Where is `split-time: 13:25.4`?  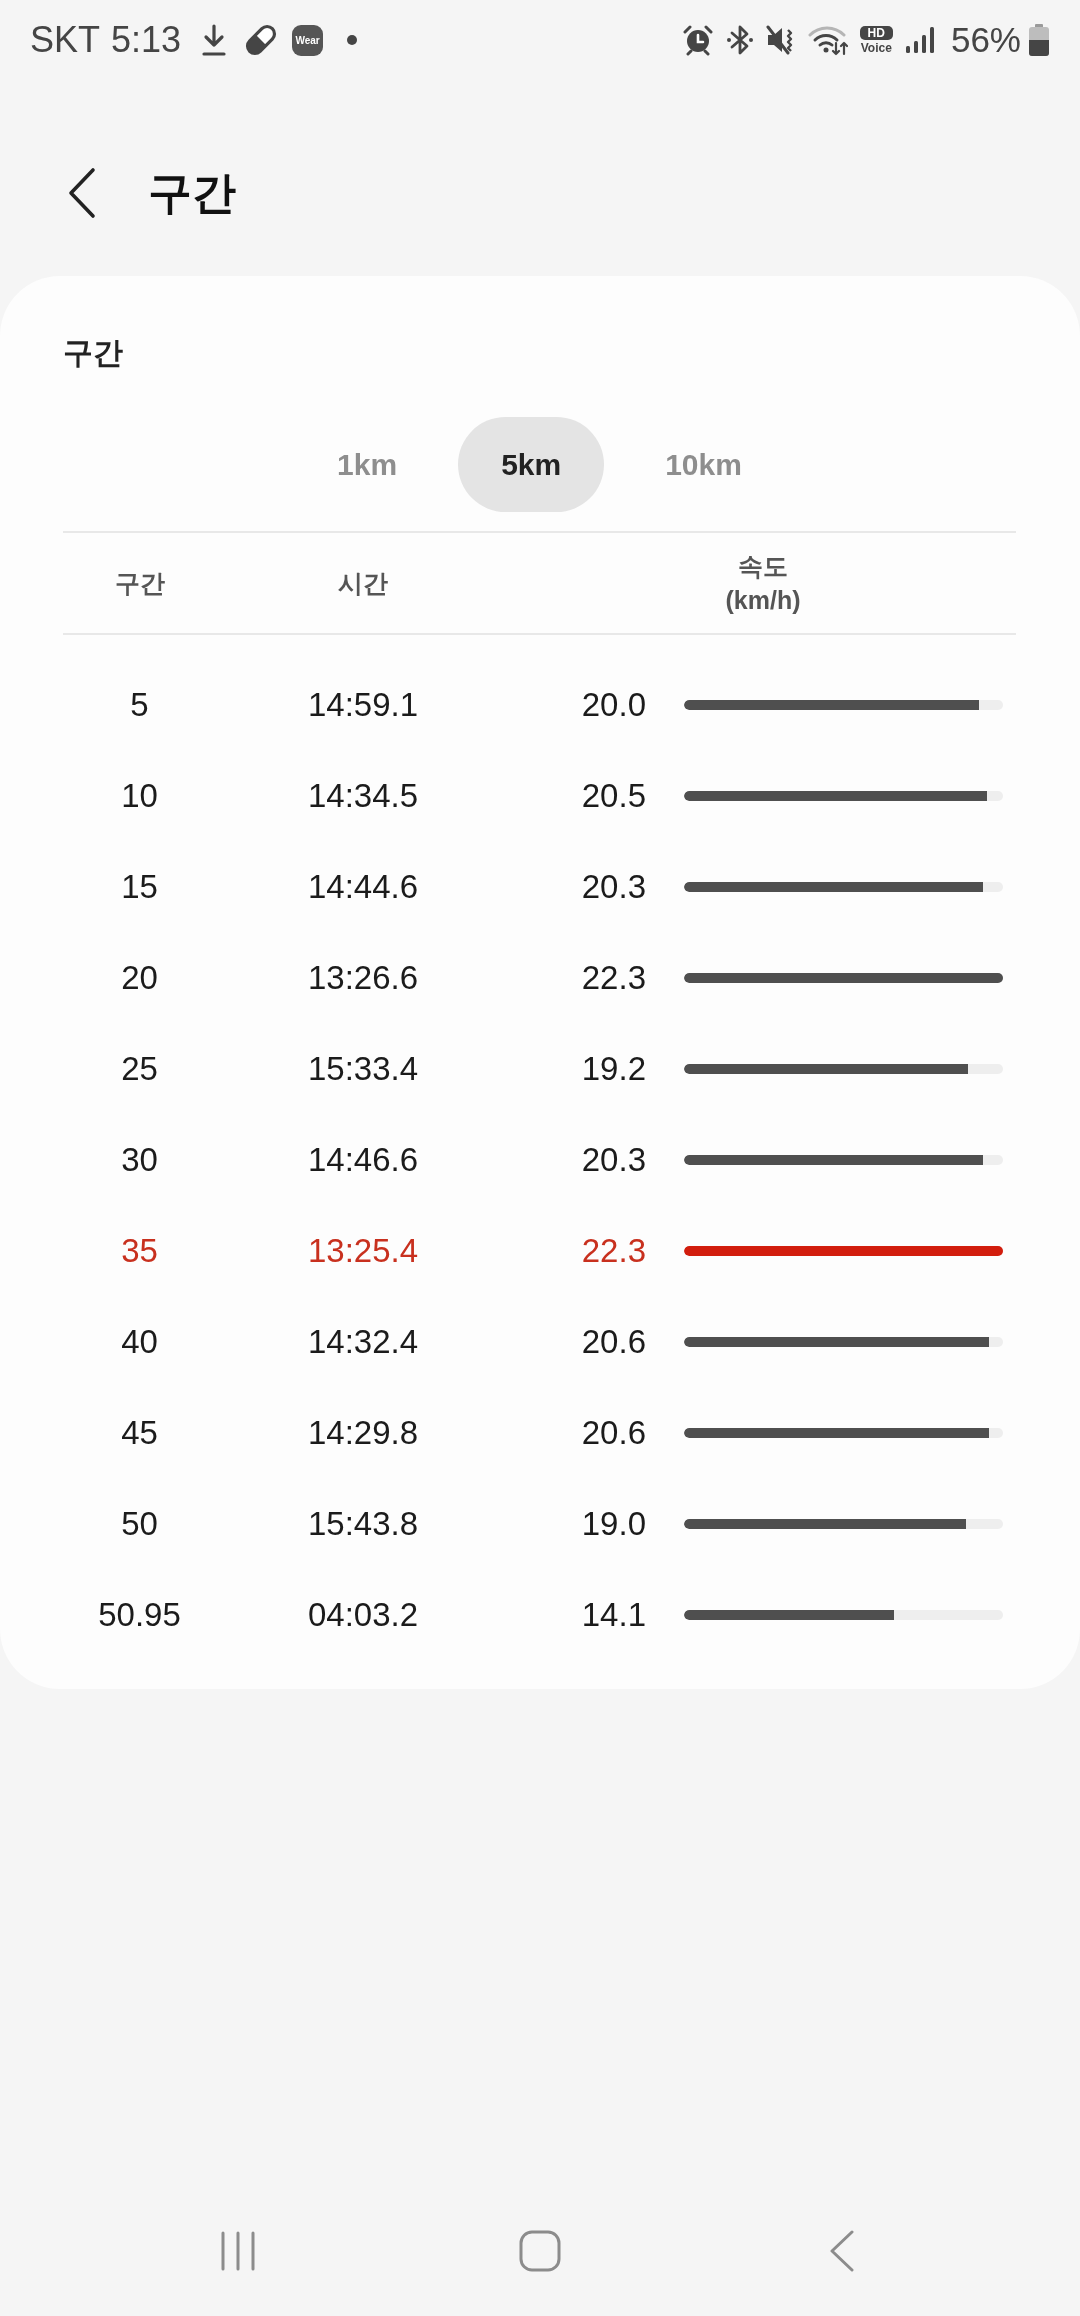
split-time: 13:25.4 is located at coordinates (363, 1250).